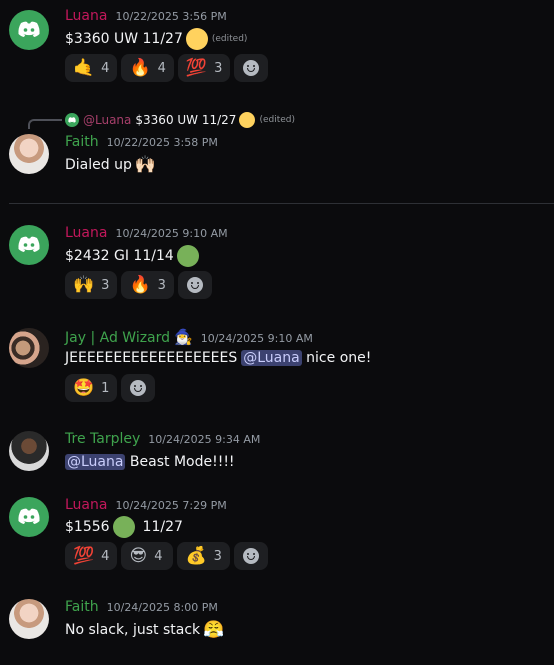 The image size is (554, 665). I want to click on message-text: $3360 UW 11/27, so click(124, 39).